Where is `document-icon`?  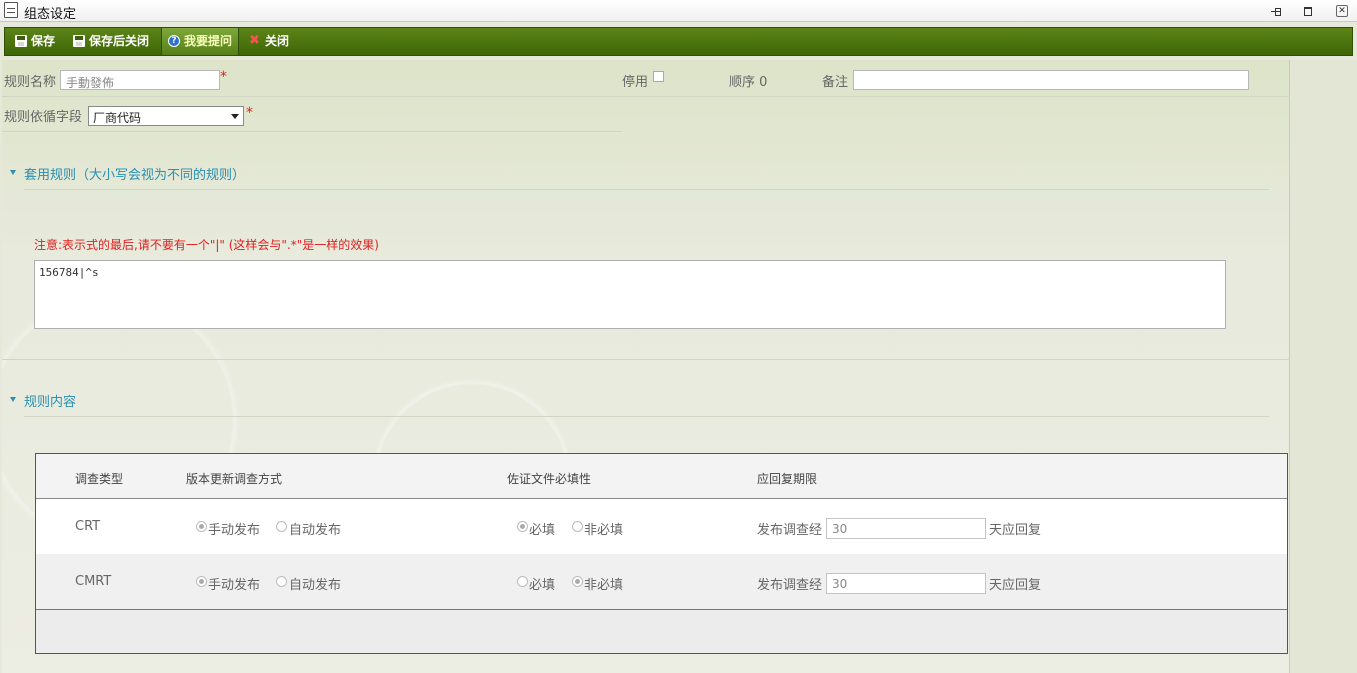 document-icon is located at coordinates (11, 10).